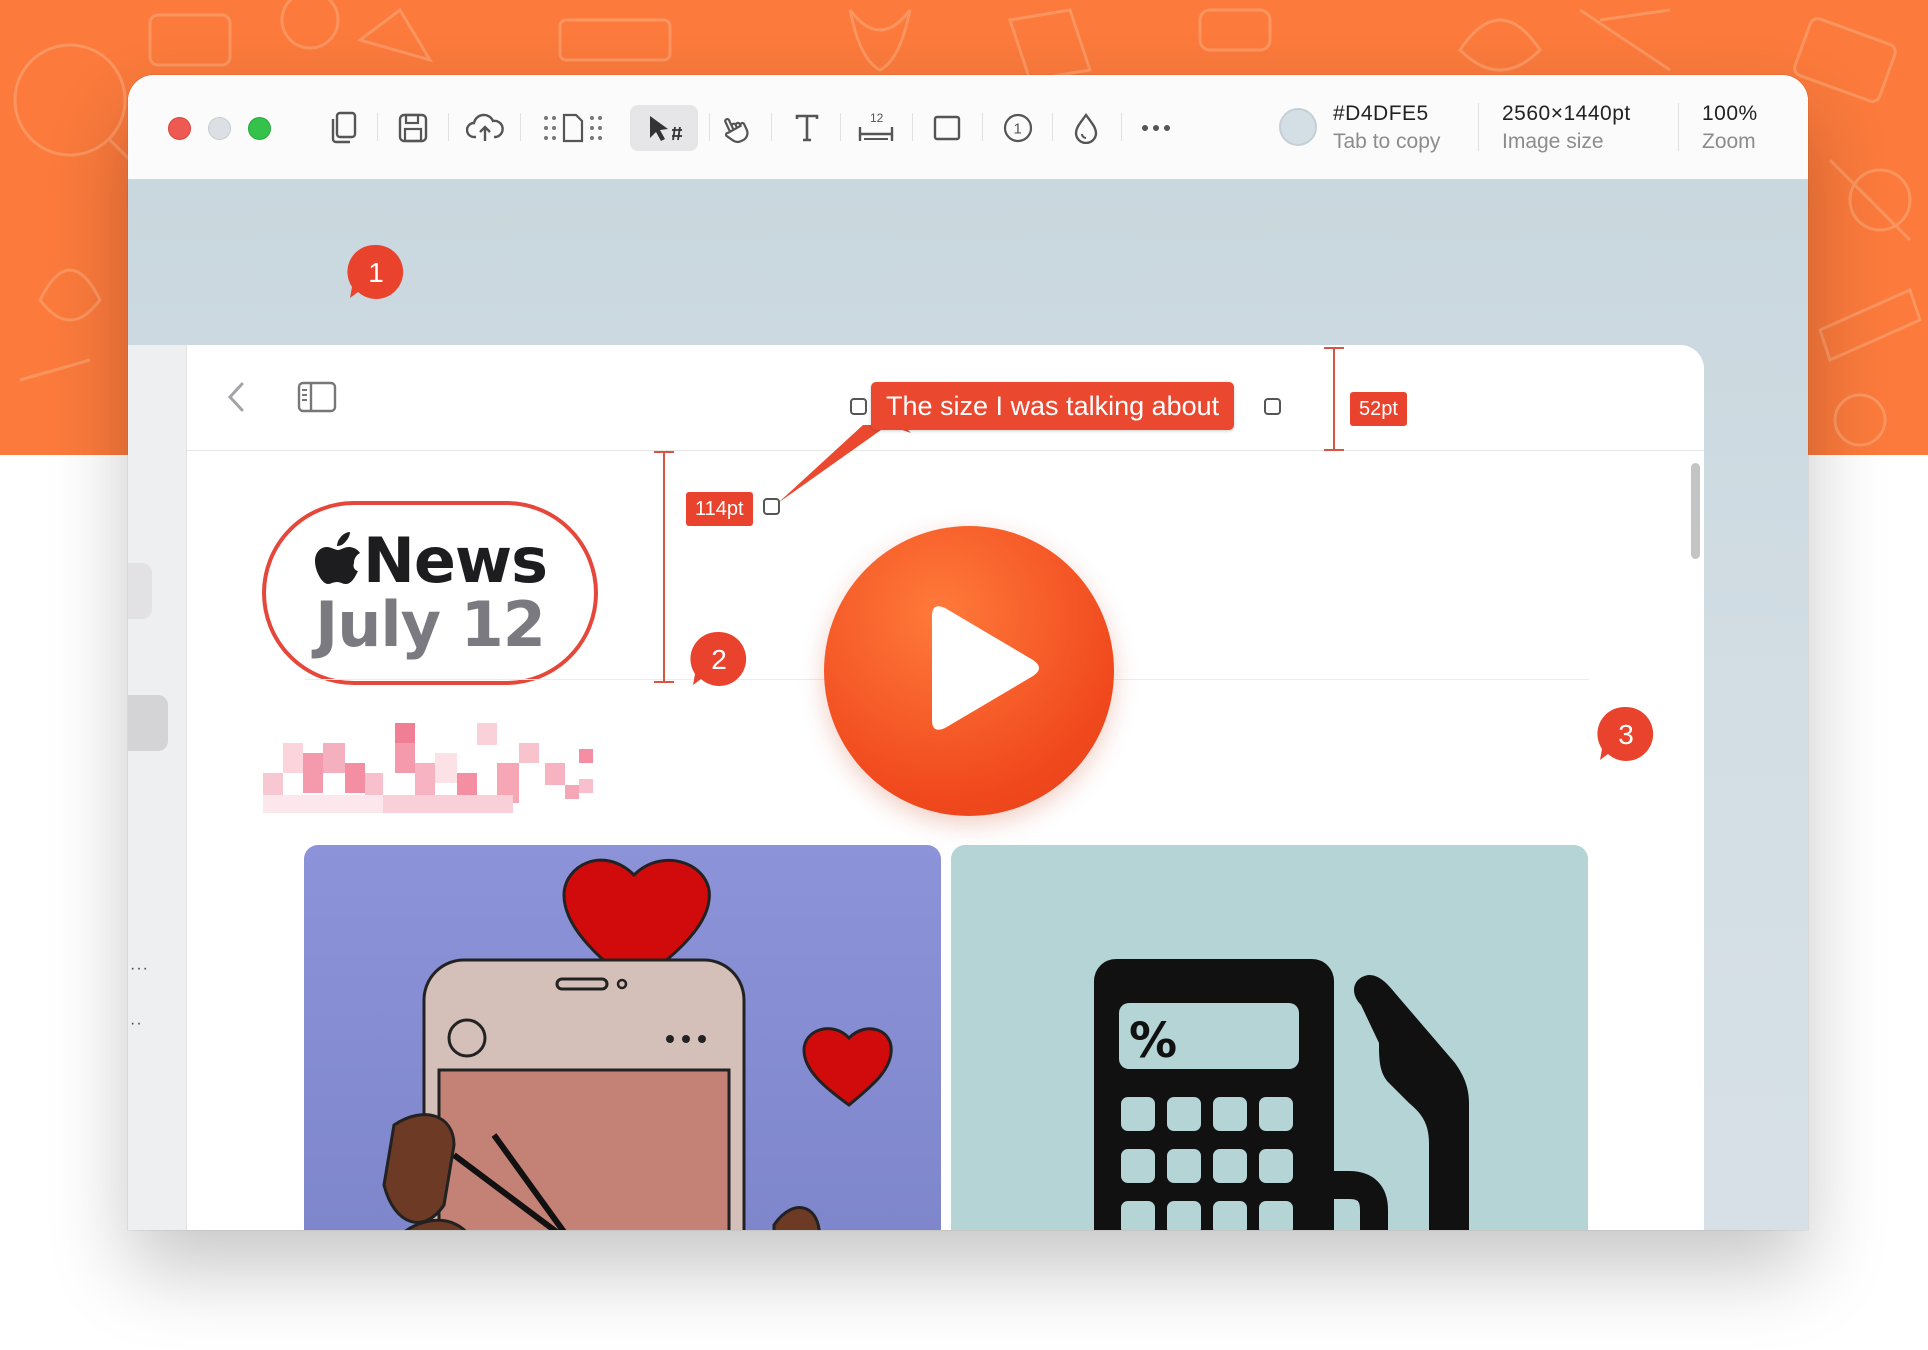 This screenshot has height=1350, width=1928. What do you see at coordinates (573, 128) in the screenshot?
I see `crop-icon` at bounding box center [573, 128].